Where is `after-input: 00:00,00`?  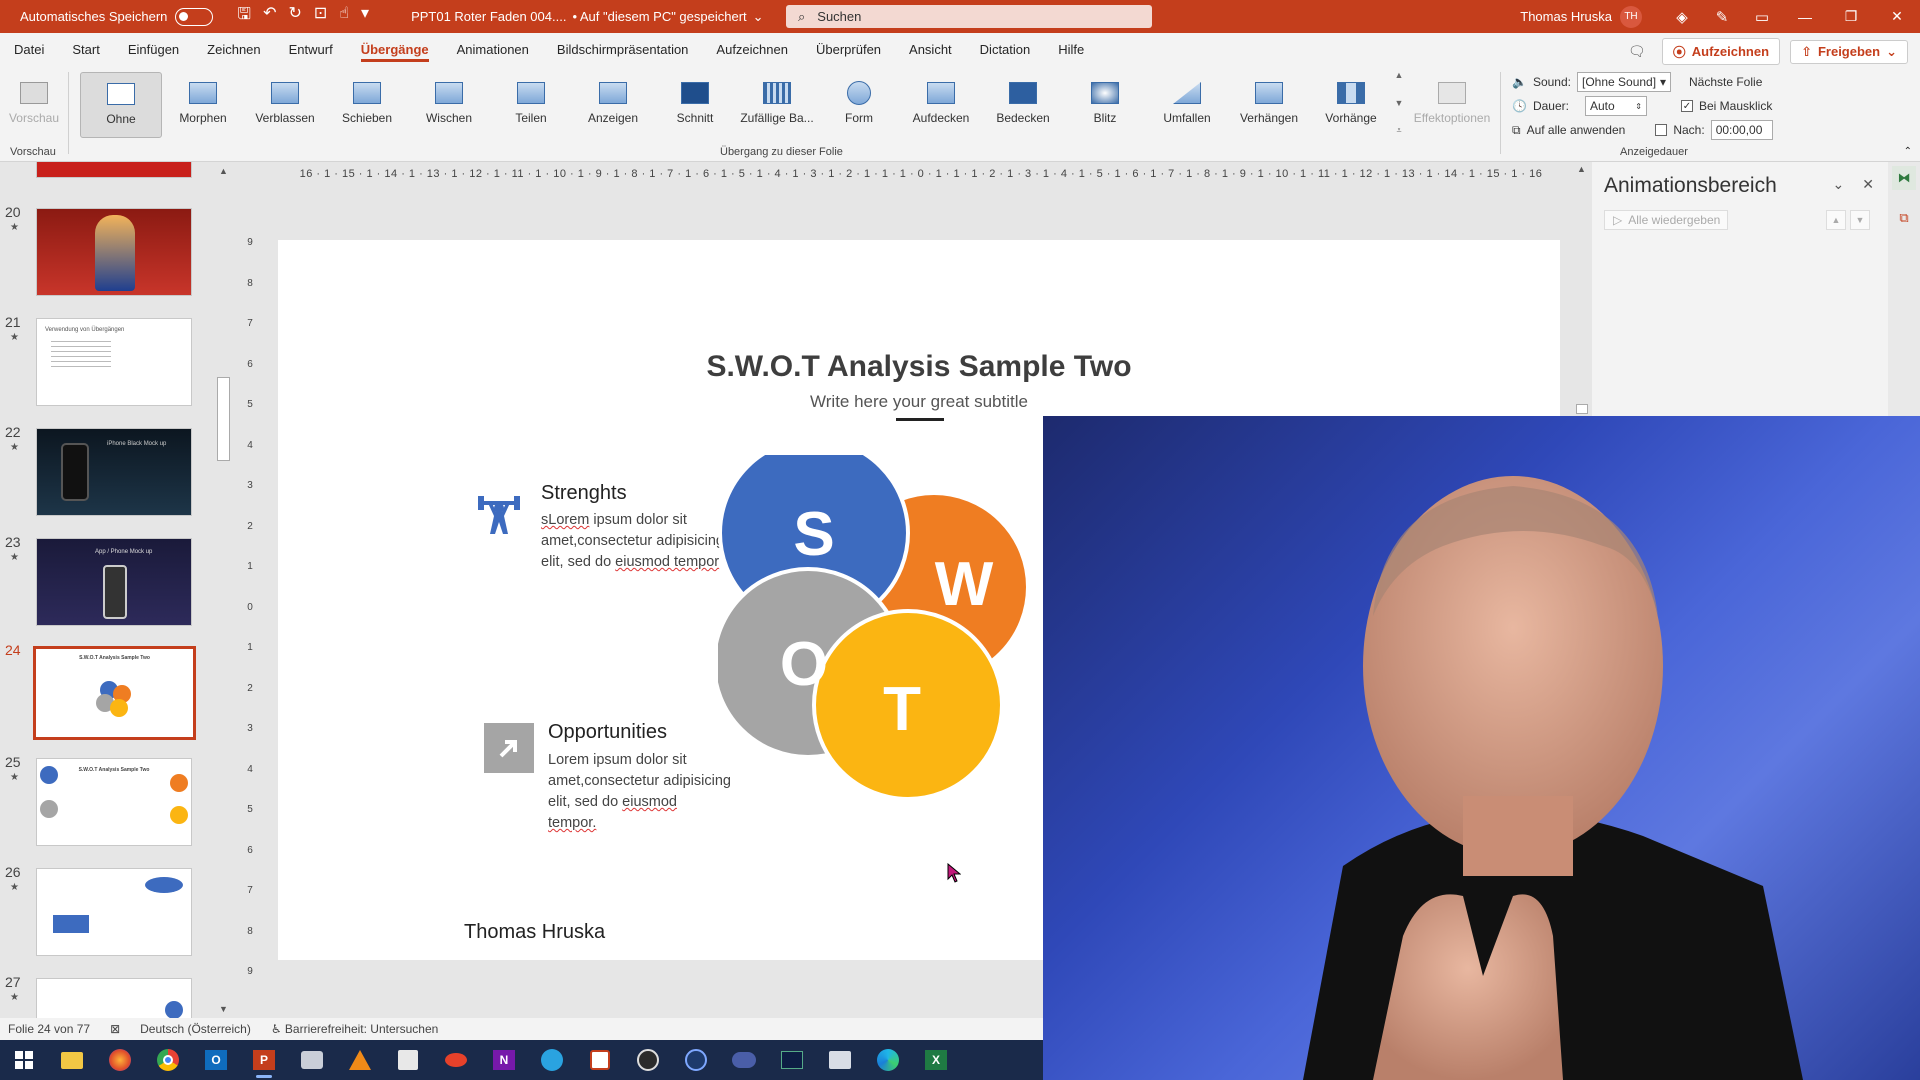 after-input: 00:00,00 is located at coordinates (1741, 130).